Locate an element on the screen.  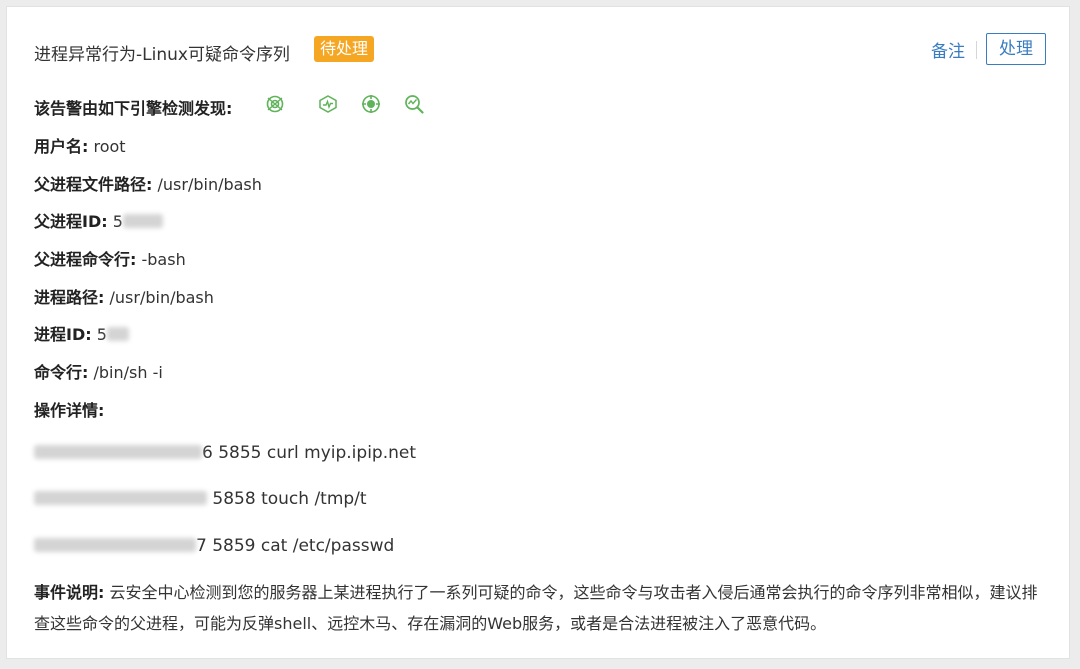
operation-line: 5858 touch /tmp/t is located at coordinates (200, 499).